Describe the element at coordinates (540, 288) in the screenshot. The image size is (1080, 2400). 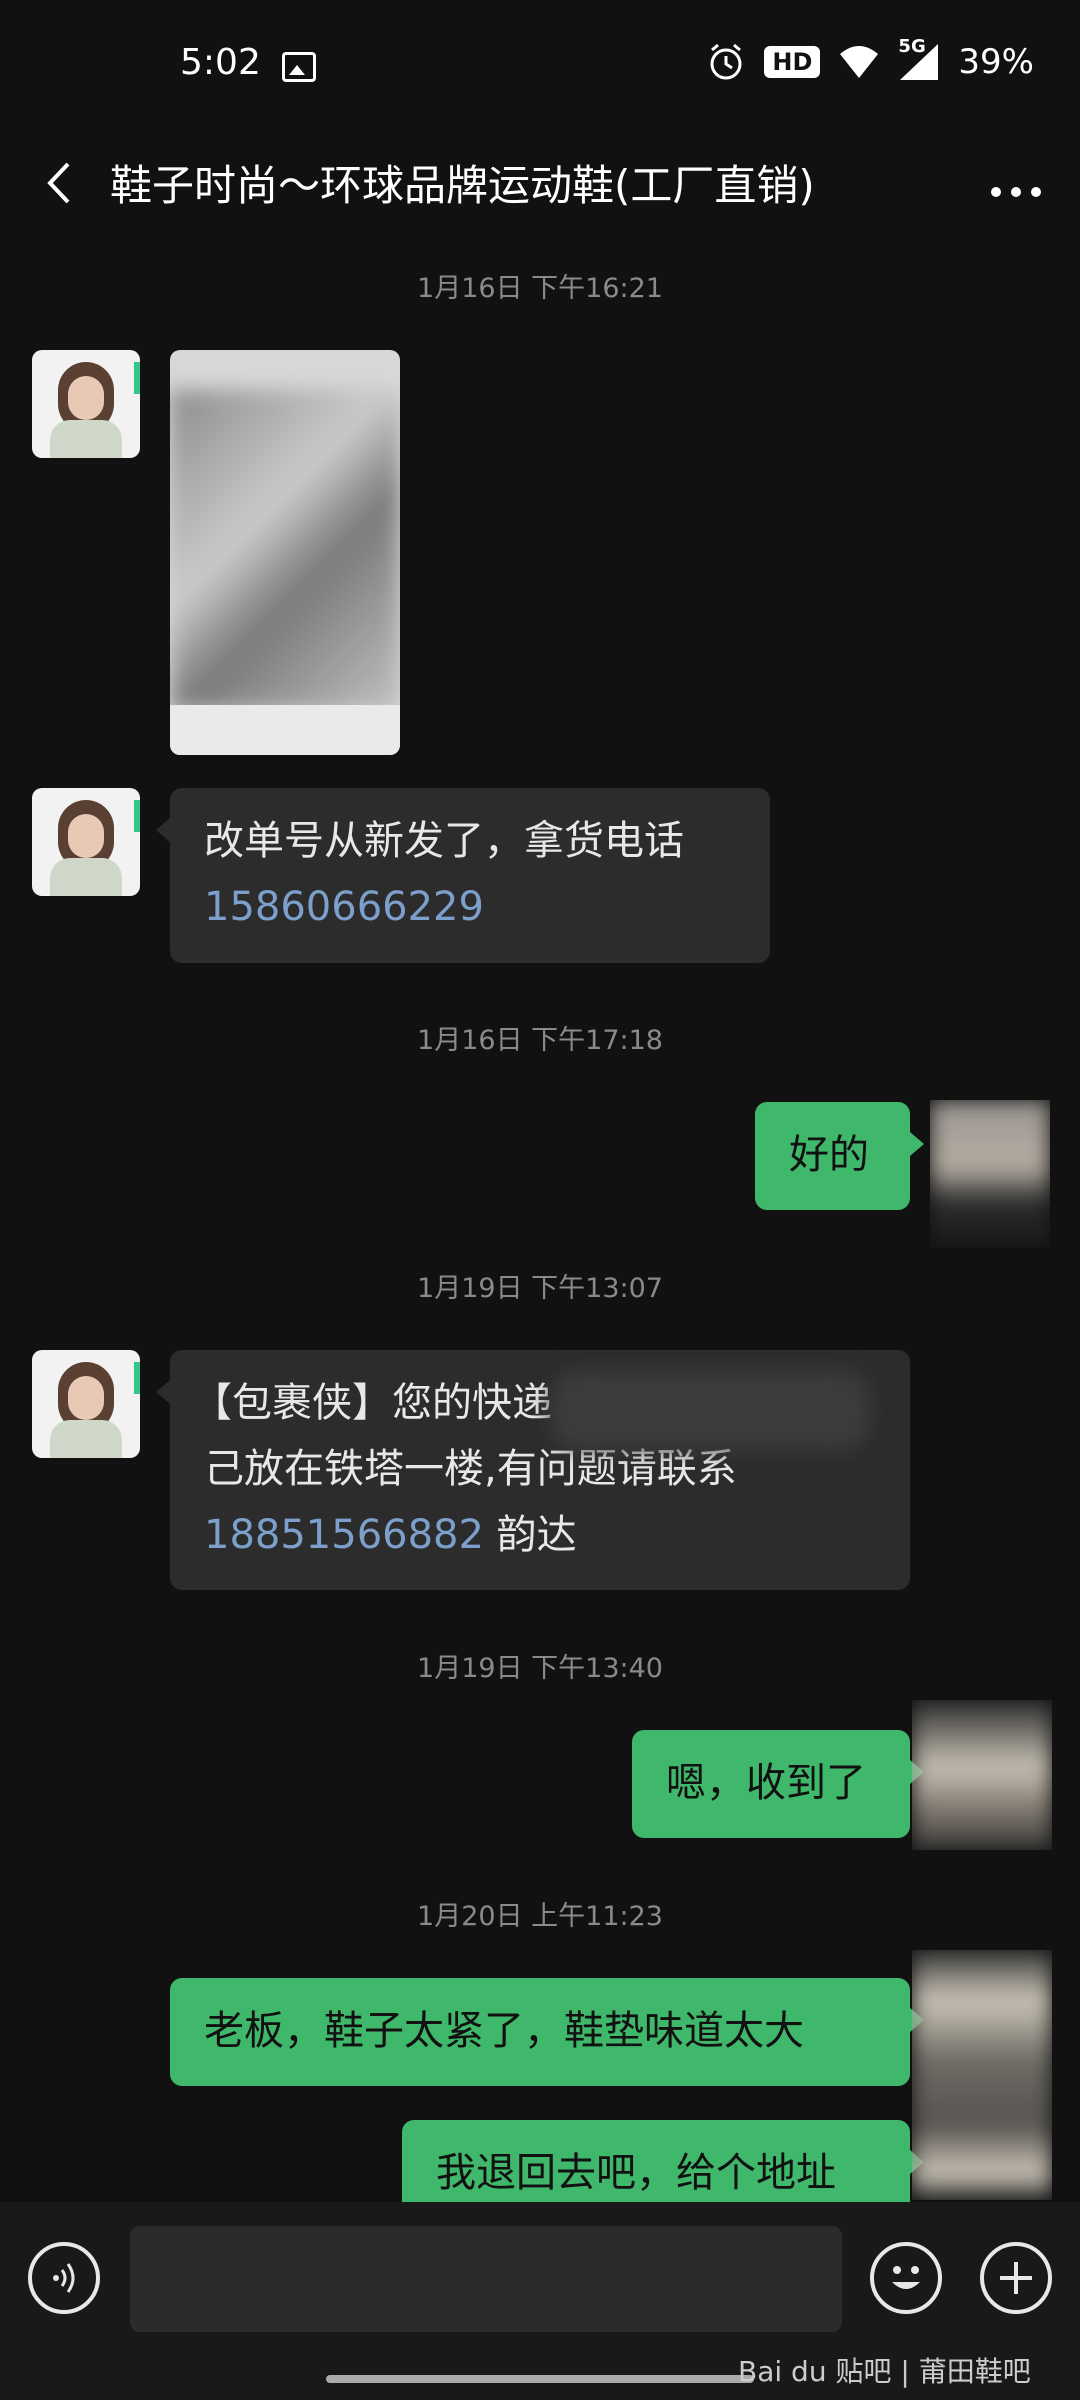
I see `timestamp: 1月16日 下午16:21` at that location.